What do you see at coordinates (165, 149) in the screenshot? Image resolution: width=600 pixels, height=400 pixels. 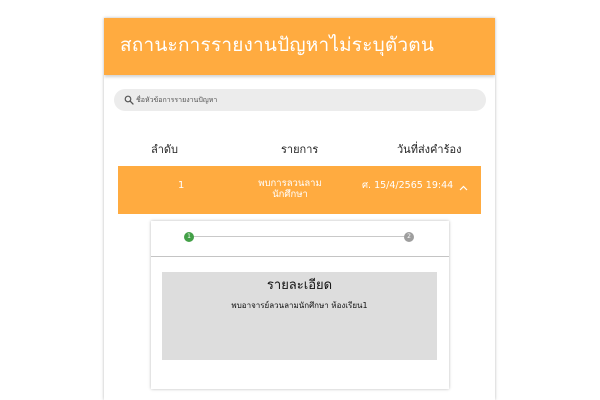 I see `column-header-order: ลำดับ` at bounding box center [165, 149].